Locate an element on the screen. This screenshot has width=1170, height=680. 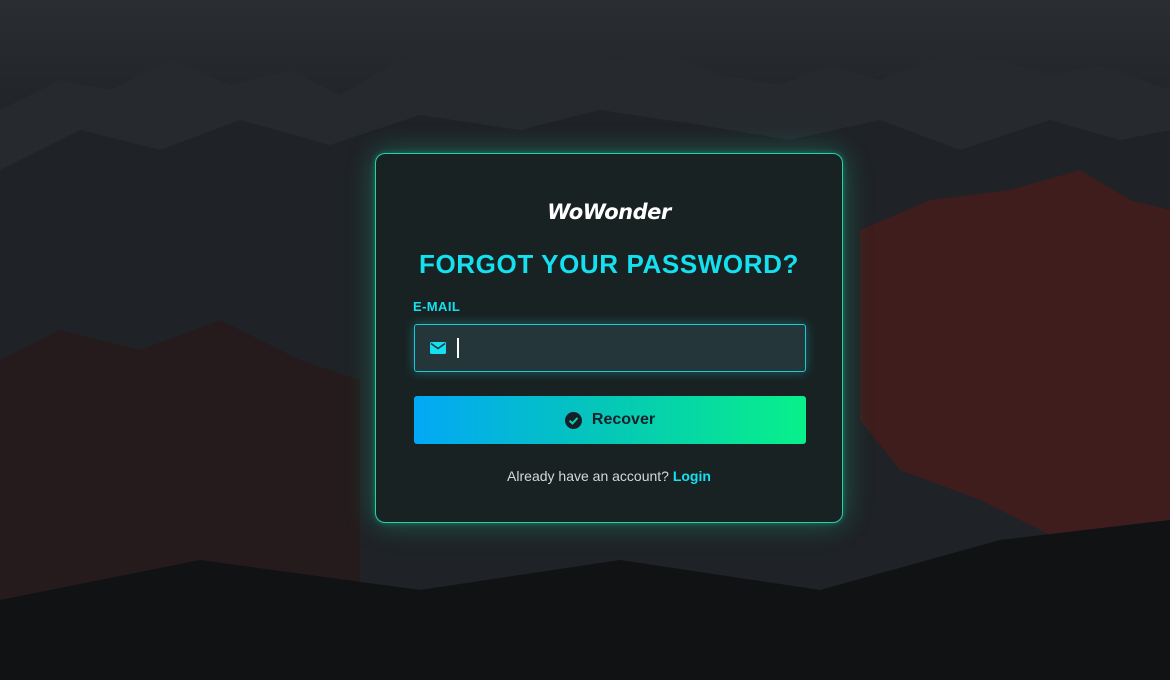
login-prompt: Already have an account? Login is located at coordinates (609, 476).